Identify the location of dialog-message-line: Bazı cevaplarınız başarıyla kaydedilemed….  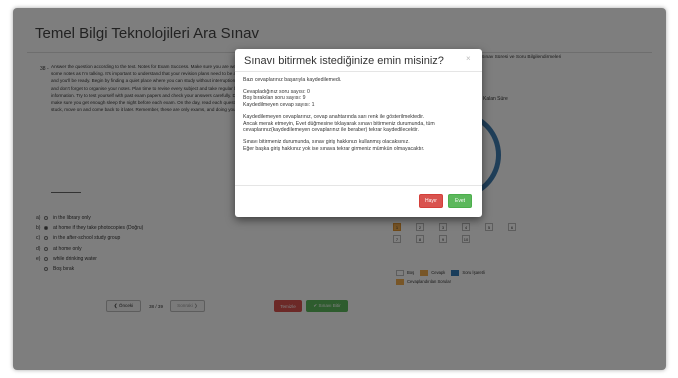
(292, 80).